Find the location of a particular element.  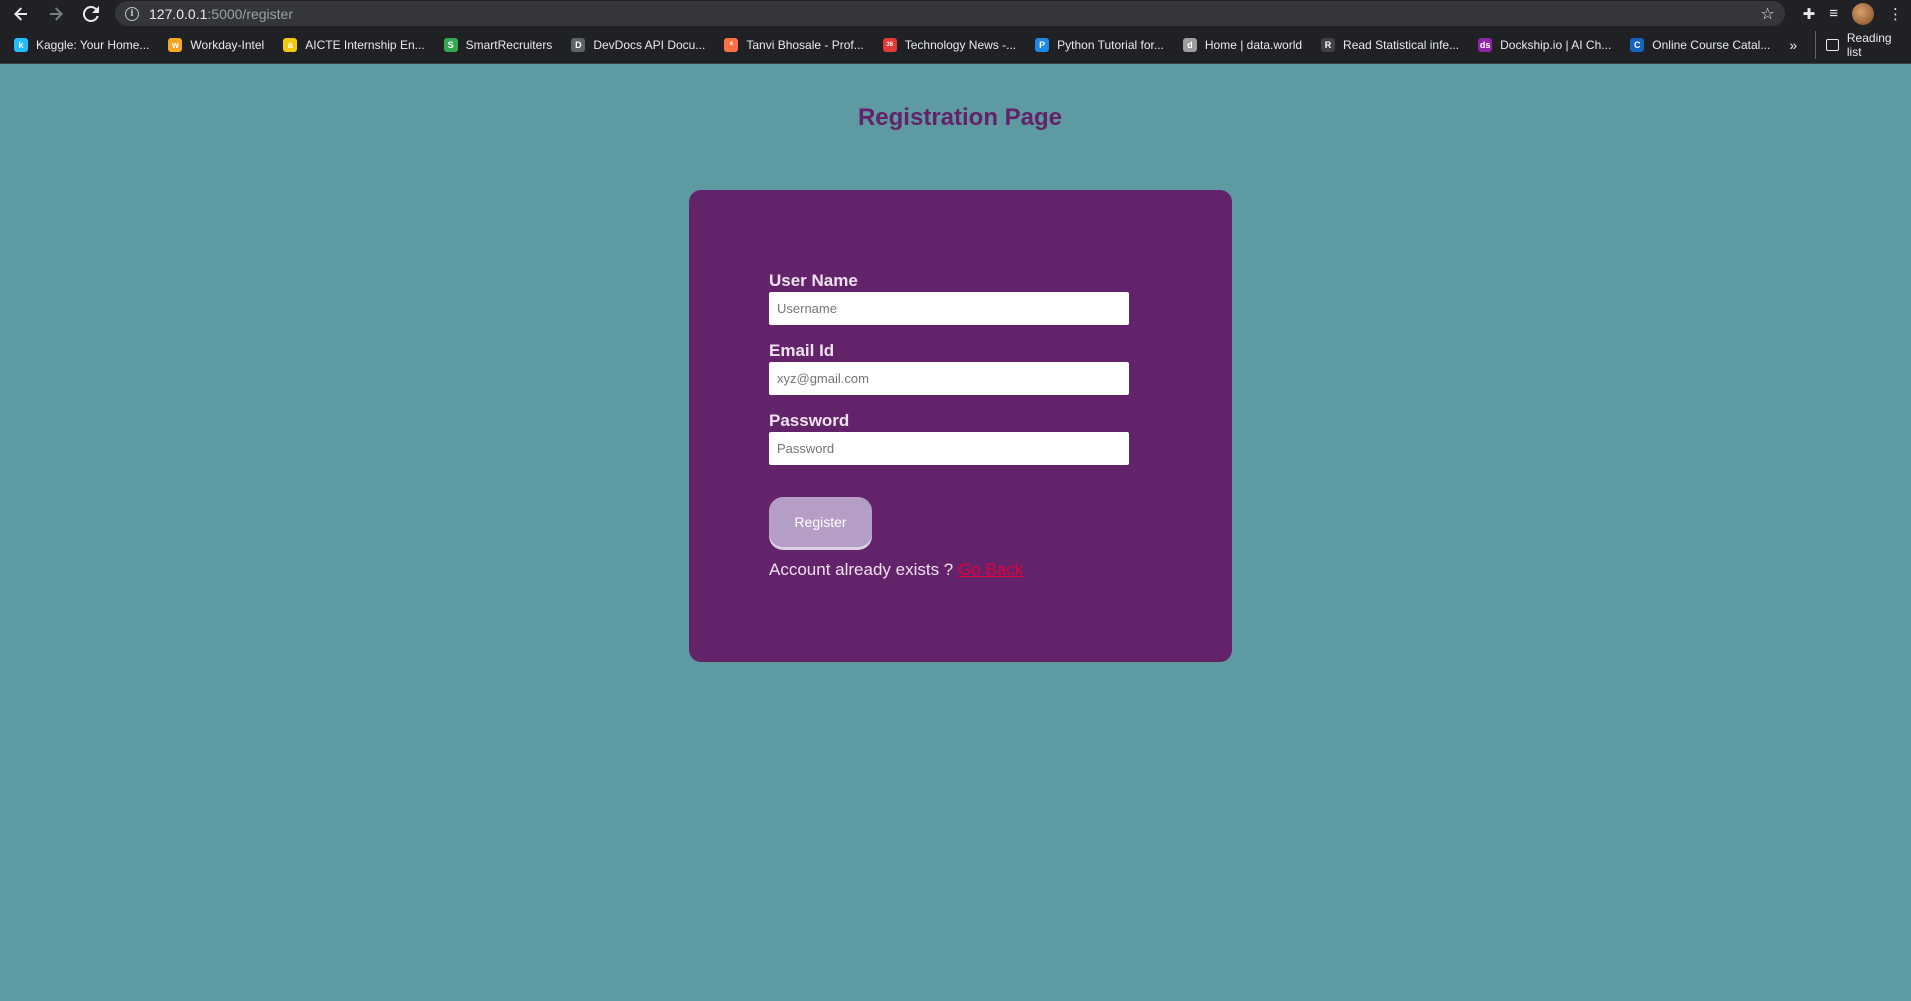

back-button is located at coordinates (21, 14).